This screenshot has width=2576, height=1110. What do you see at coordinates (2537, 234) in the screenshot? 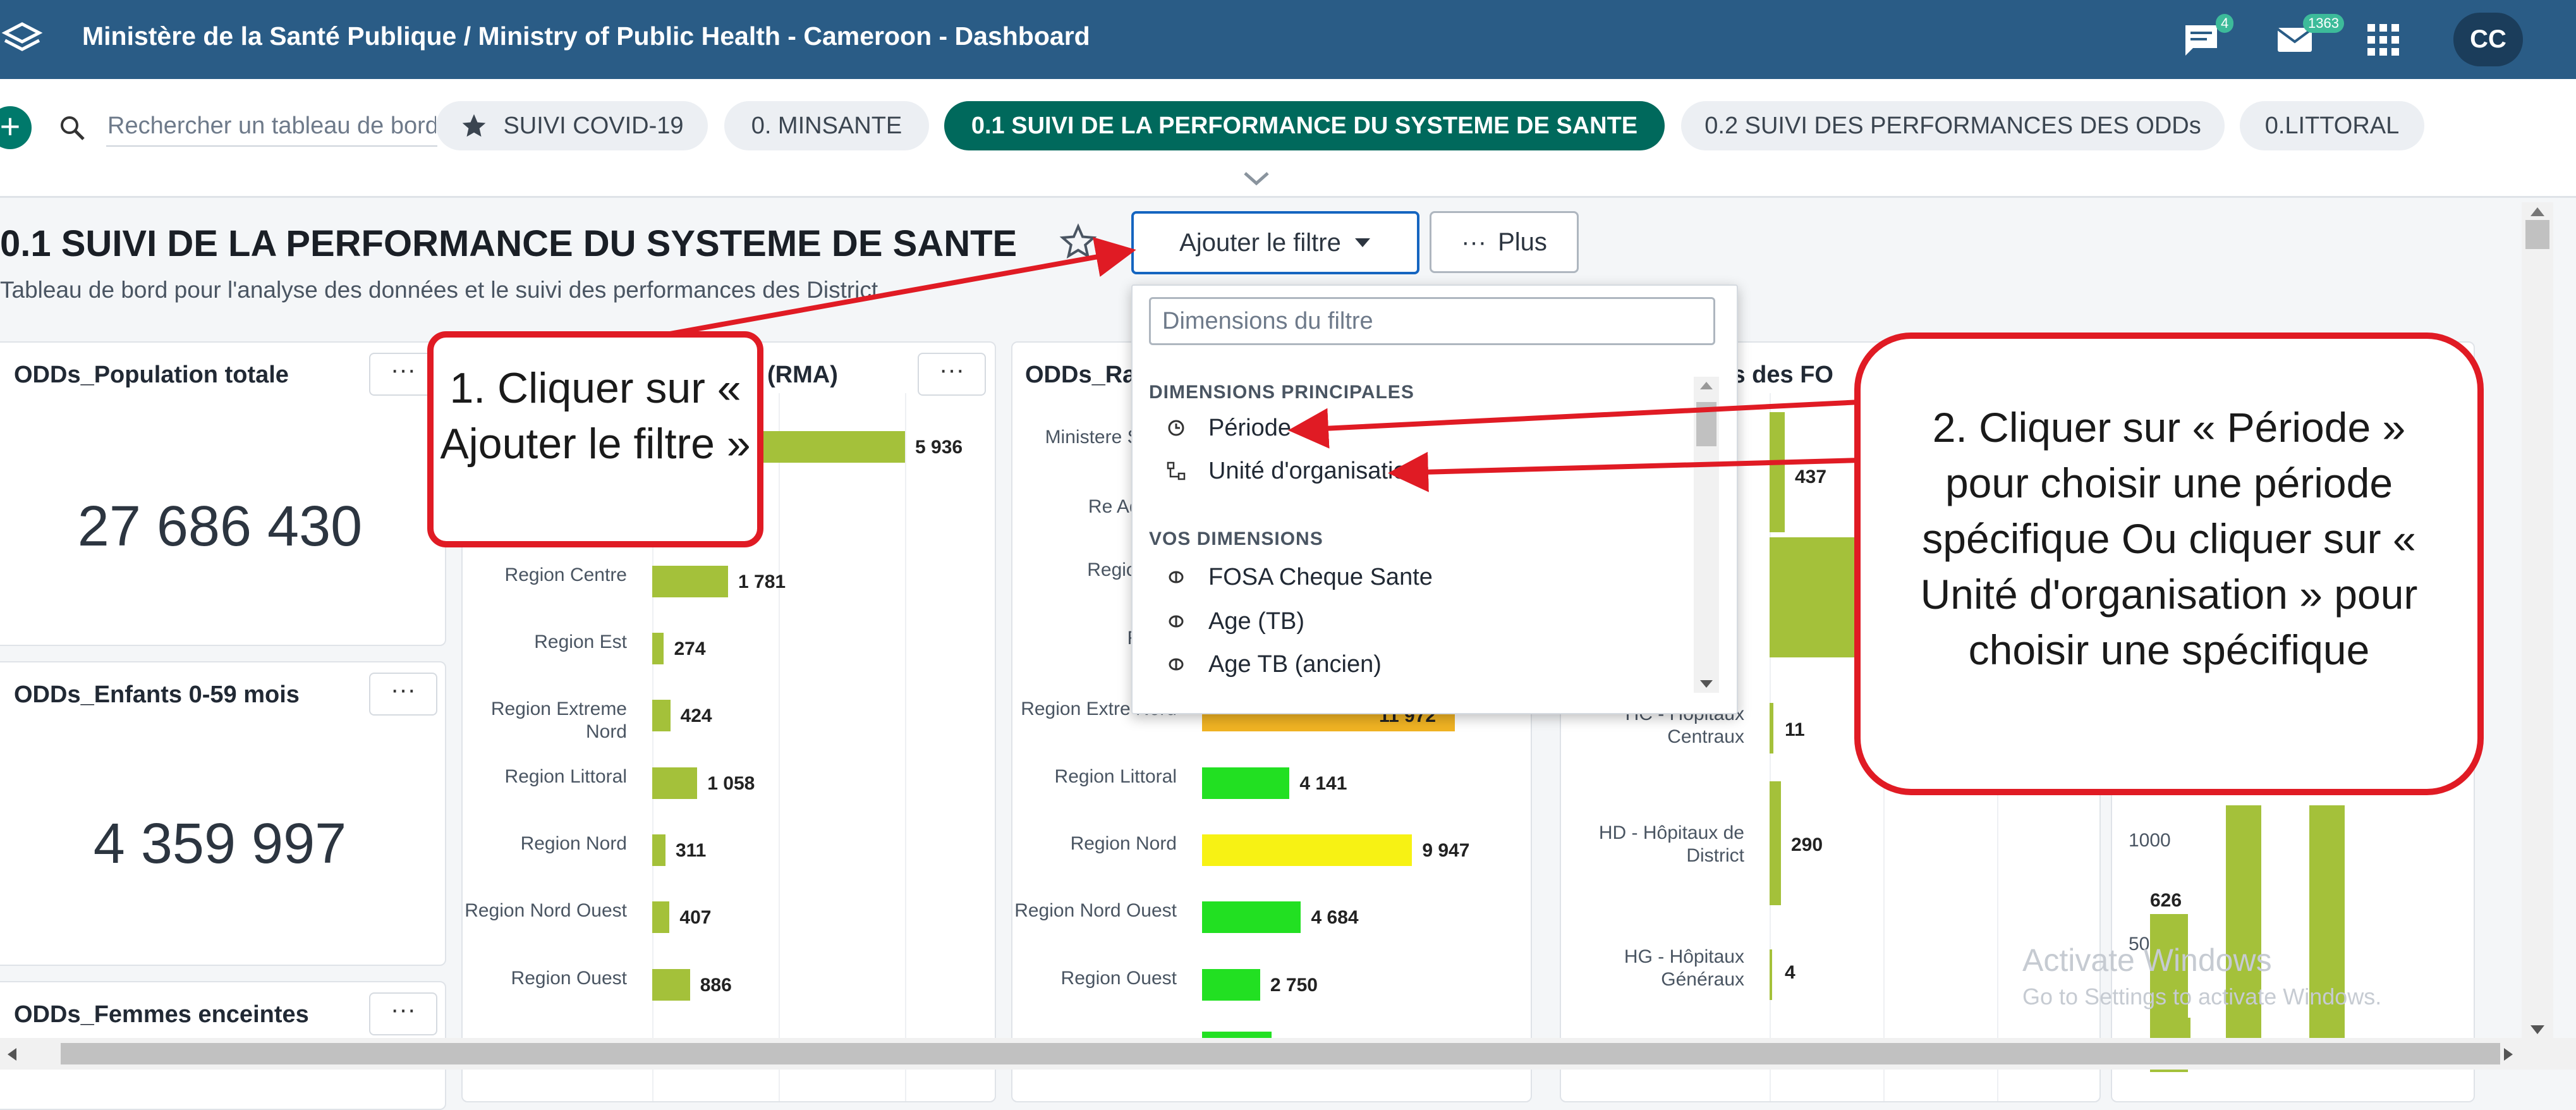
I see `page-scrollbar-thumb` at bounding box center [2537, 234].